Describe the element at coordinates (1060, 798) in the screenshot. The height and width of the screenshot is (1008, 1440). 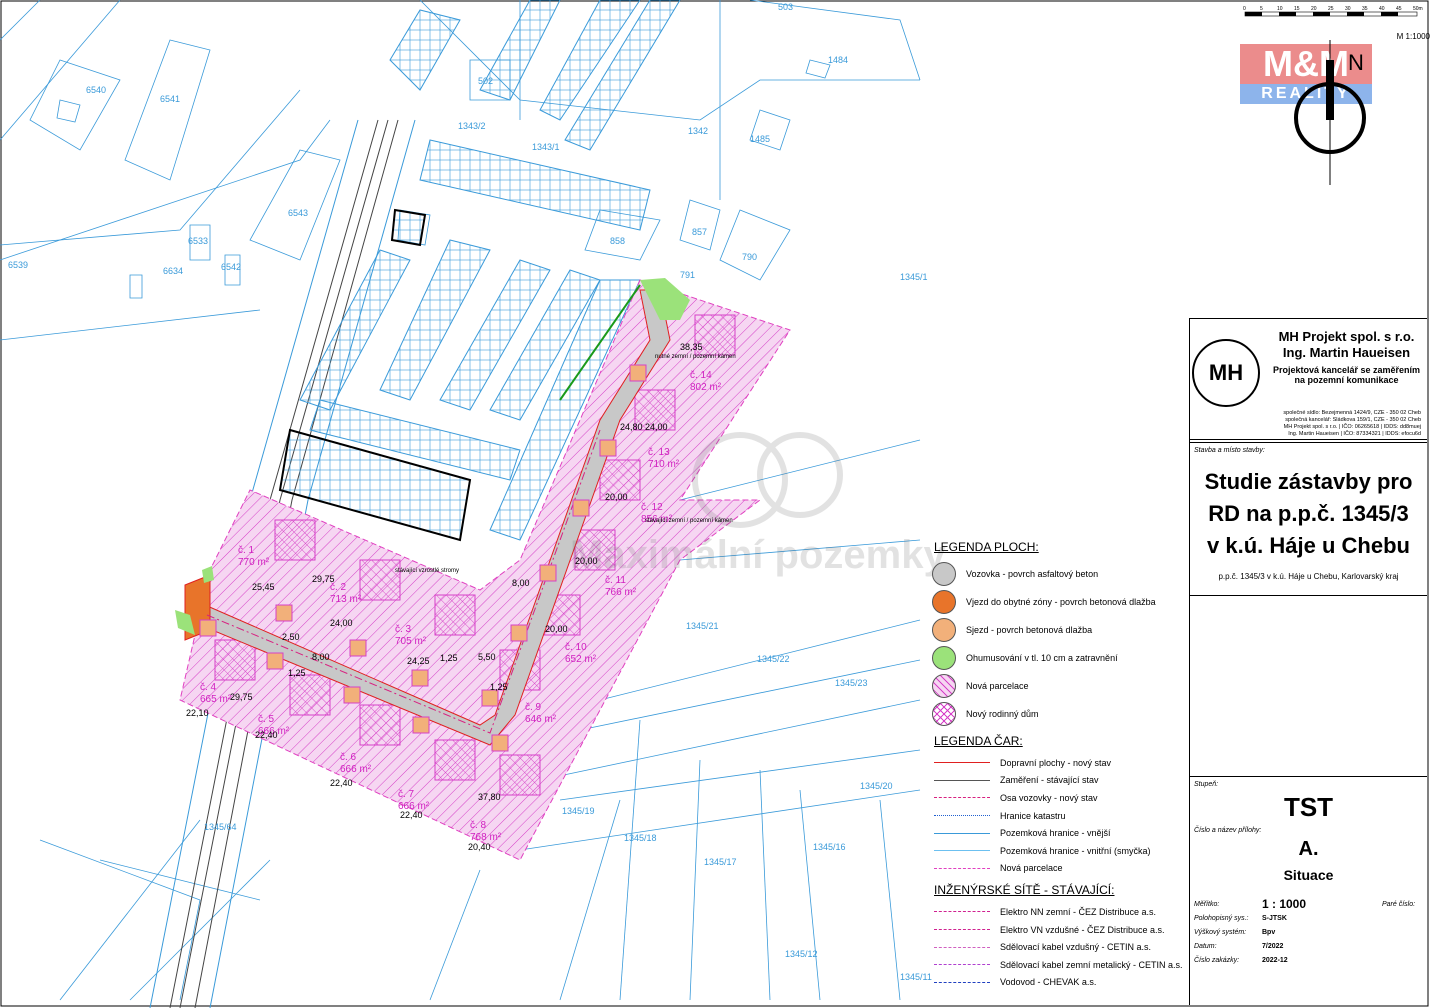
I see `legend-line-item: Osa vozovky - nový stav` at that location.